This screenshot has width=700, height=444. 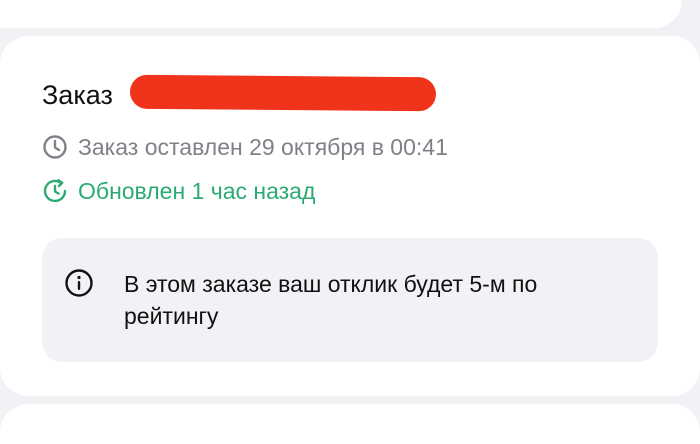 I want to click on refresh-clock-icon, so click(x=55, y=191).